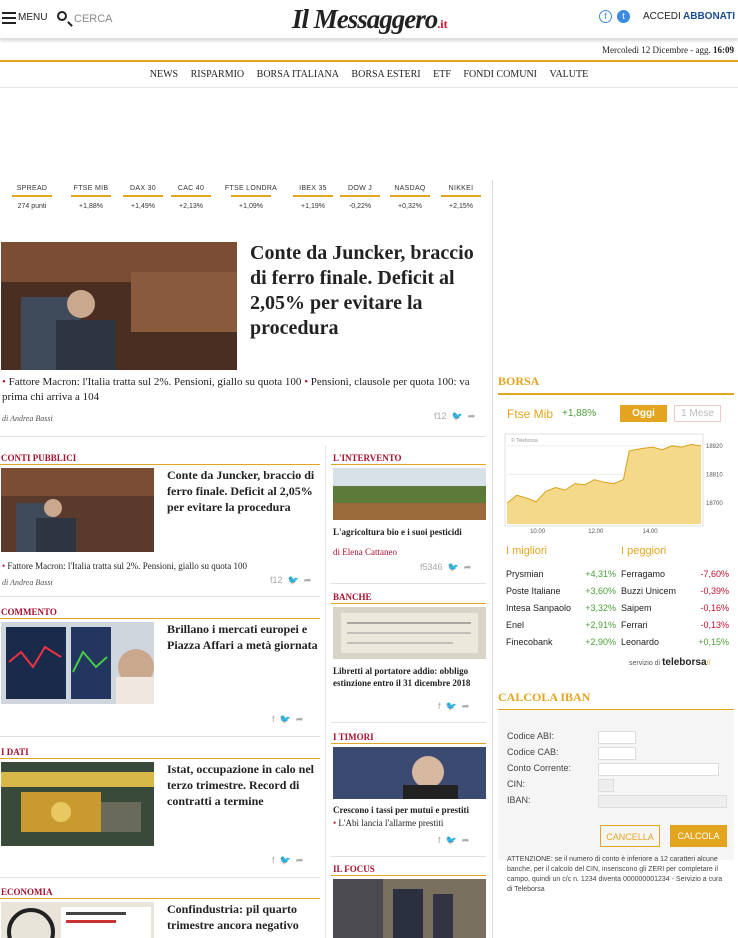 This screenshot has height=938, width=738. What do you see at coordinates (643, 413) in the screenshot?
I see `tab-today: Oggi` at bounding box center [643, 413].